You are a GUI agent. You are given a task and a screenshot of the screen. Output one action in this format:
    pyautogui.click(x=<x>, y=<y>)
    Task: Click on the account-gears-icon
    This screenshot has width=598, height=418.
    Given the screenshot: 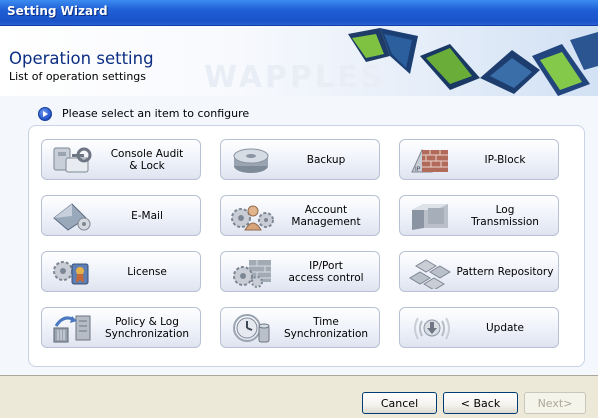 What is the action you would take?
    pyautogui.click(x=252, y=218)
    